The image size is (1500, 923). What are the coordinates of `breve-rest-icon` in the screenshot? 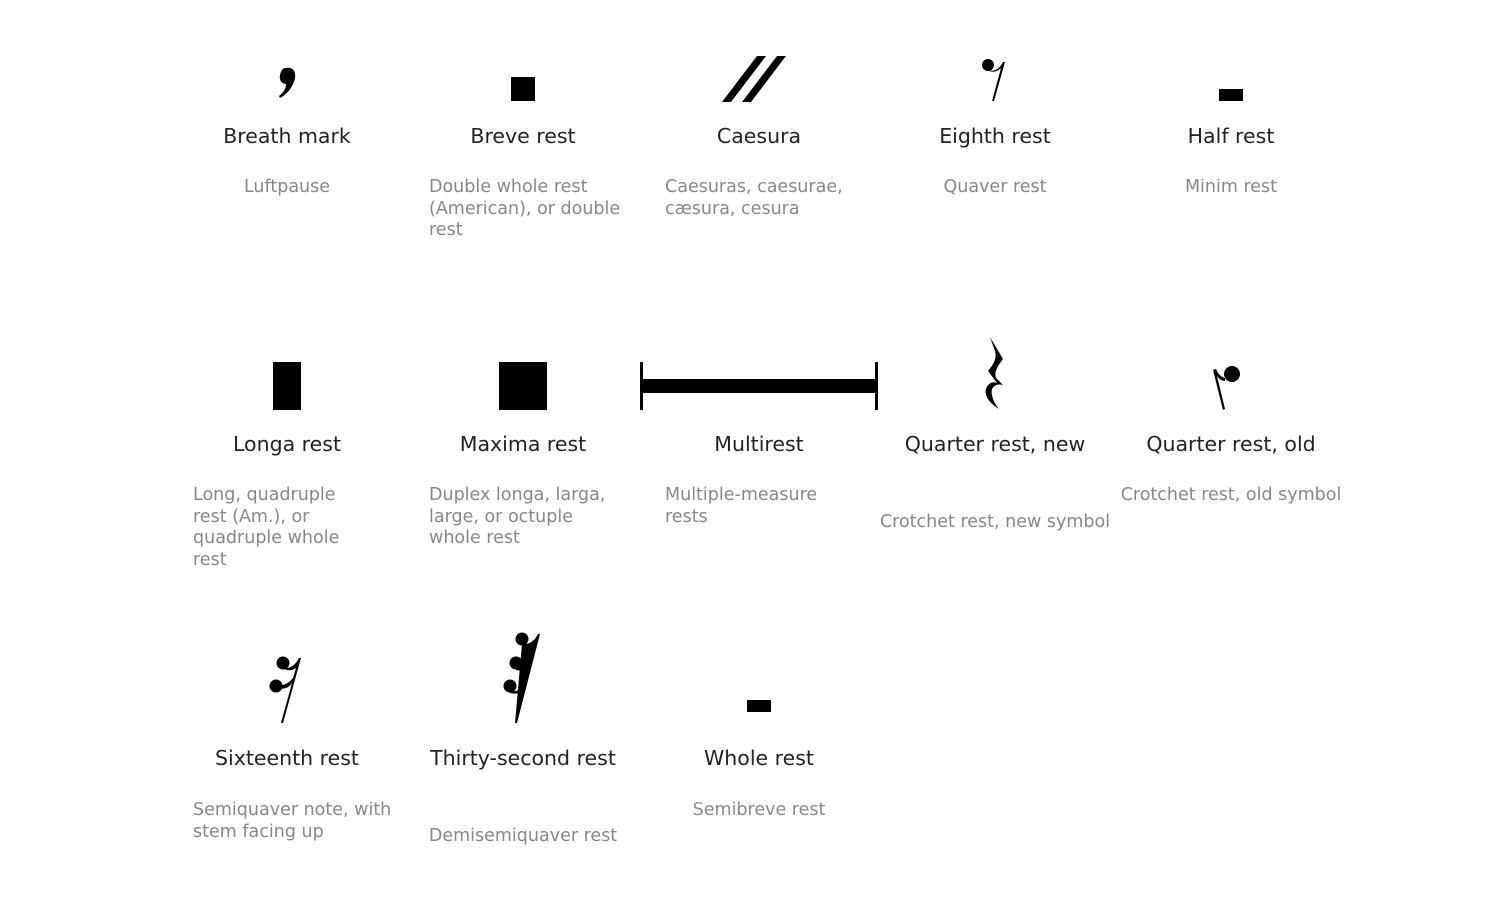 It's located at (523, 89).